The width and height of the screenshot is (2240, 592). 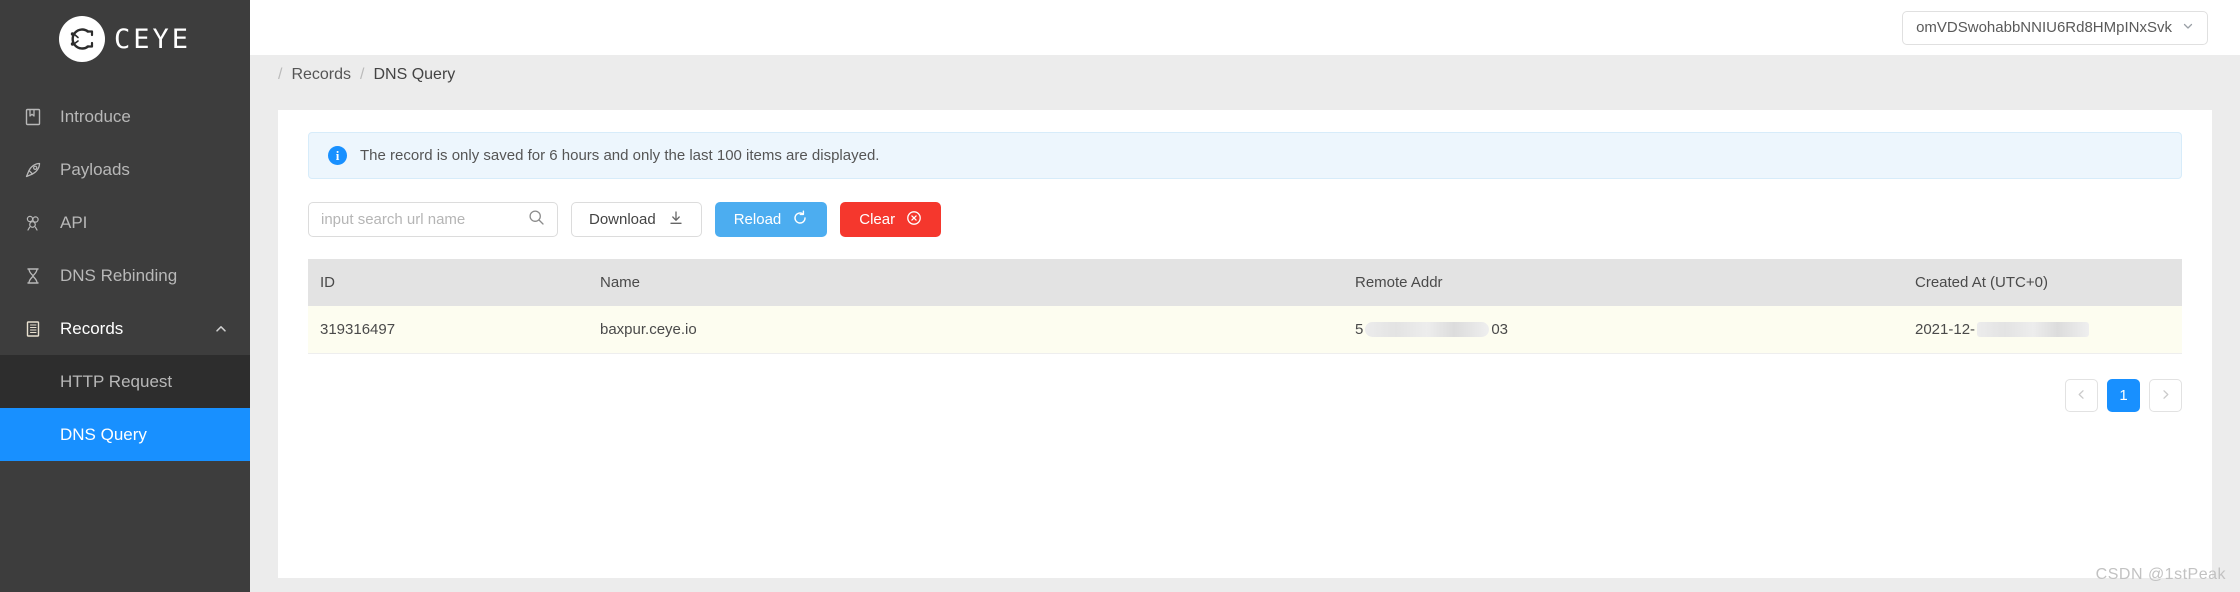 What do you see at coordinates (1945, 329) in the screenshot?
I see `created-at-prefix: 2021-12-` at bounding box center [1945, 329].